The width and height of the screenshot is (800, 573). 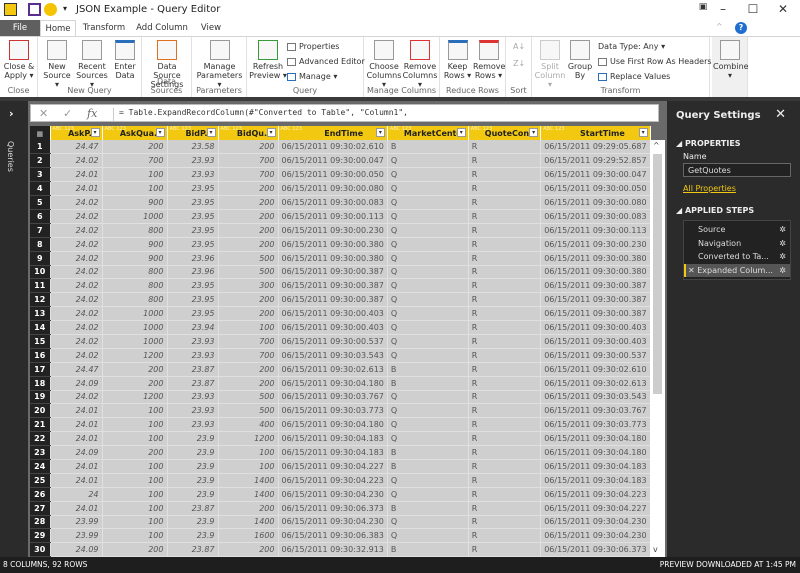 I want to click on column-header: ABC 123 MarketCenter ▾, so click(x=428, y=133).